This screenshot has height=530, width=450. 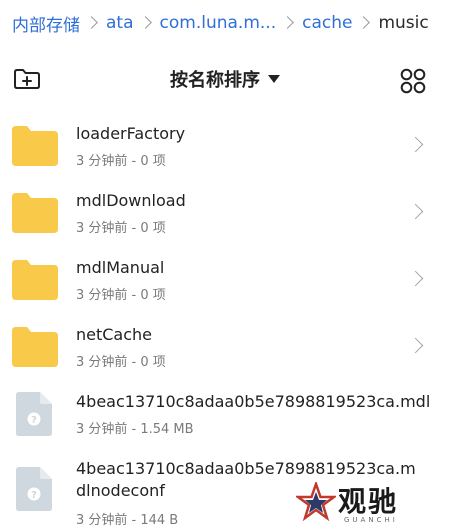 What do you see at coordinates (371, 520) in the screenshot?
I see `watermark-subtext: GUANCHI` at bounding box center [371, 520].